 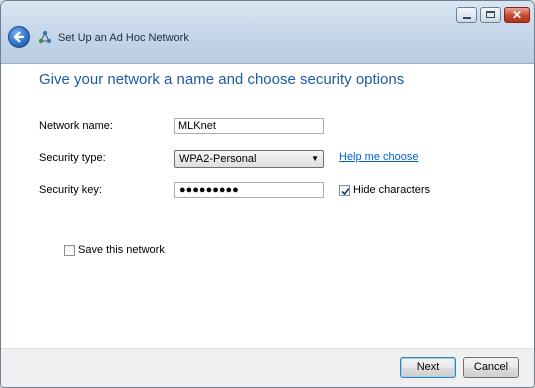 What do you see at coordinates (428, 367) in the screenshot?
I see `next-button: Next` at bounding box center [428, 367].